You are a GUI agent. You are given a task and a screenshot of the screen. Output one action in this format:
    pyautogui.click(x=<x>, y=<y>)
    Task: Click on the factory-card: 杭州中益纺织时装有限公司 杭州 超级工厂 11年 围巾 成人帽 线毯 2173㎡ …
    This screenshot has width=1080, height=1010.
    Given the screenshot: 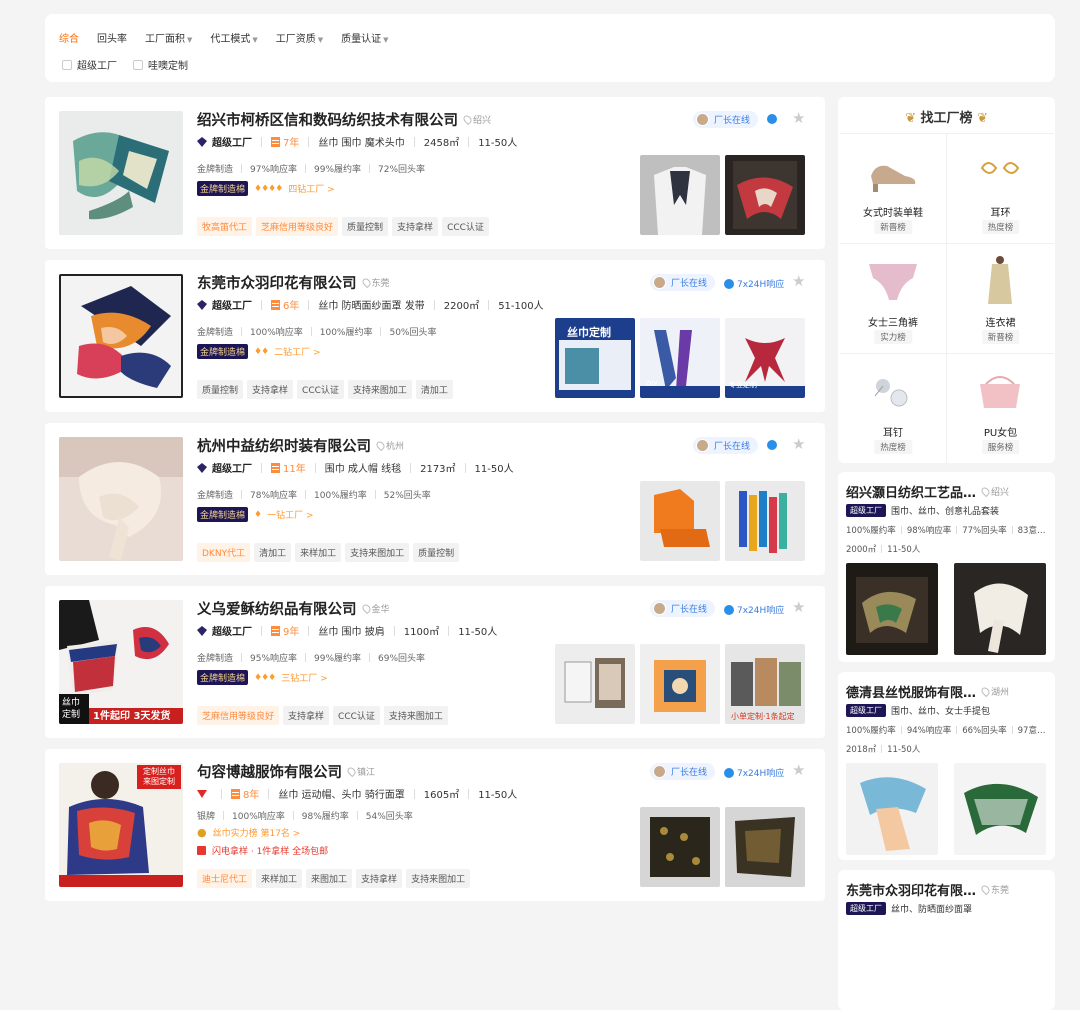 What is the action you would take?
    pyautogui.click(x=435, y=499)
    